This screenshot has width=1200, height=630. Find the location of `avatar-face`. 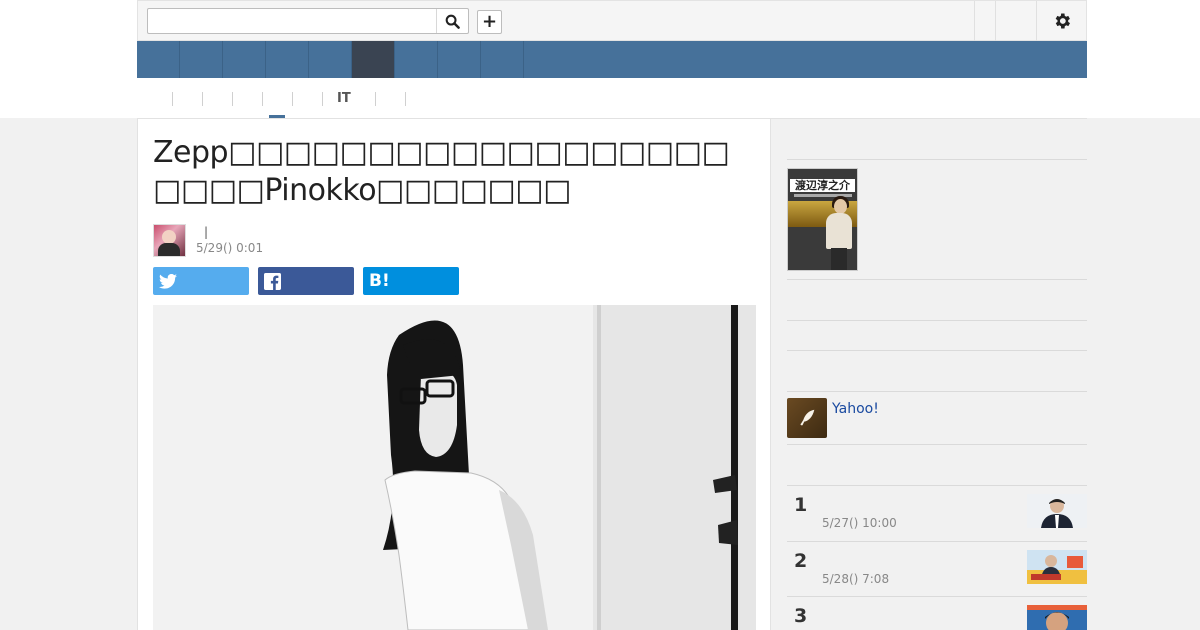

avatar-face is located at coordinates (169, 237).